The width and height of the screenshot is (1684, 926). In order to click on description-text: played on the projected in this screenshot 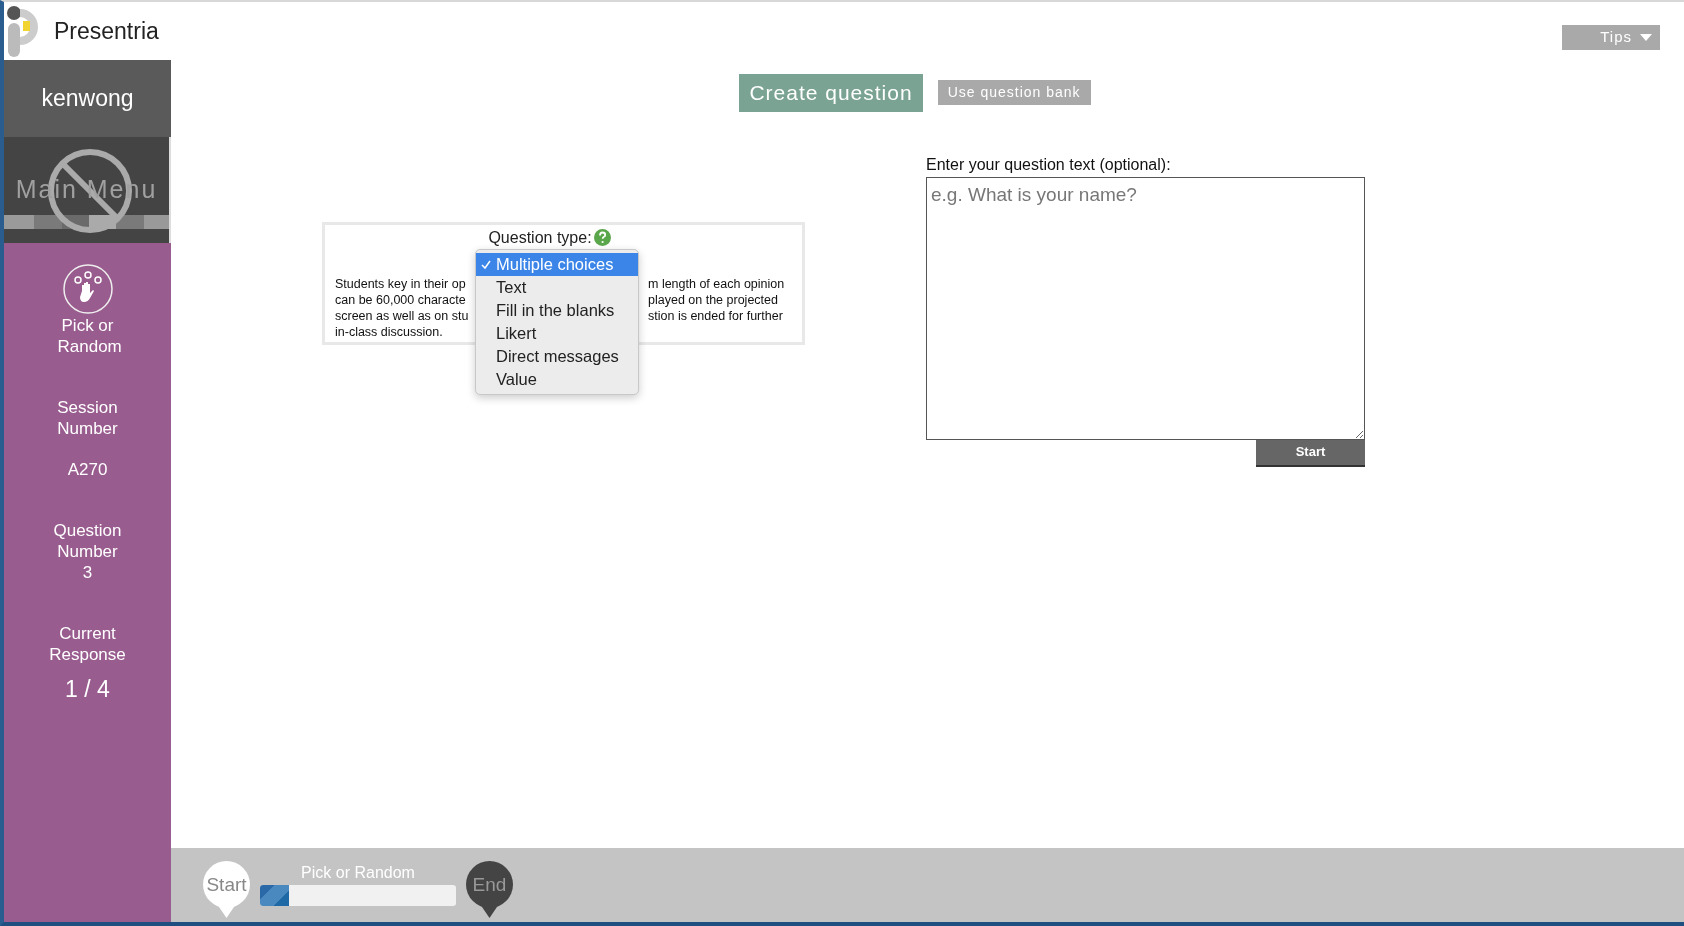, I will do `click(713, 299)`.